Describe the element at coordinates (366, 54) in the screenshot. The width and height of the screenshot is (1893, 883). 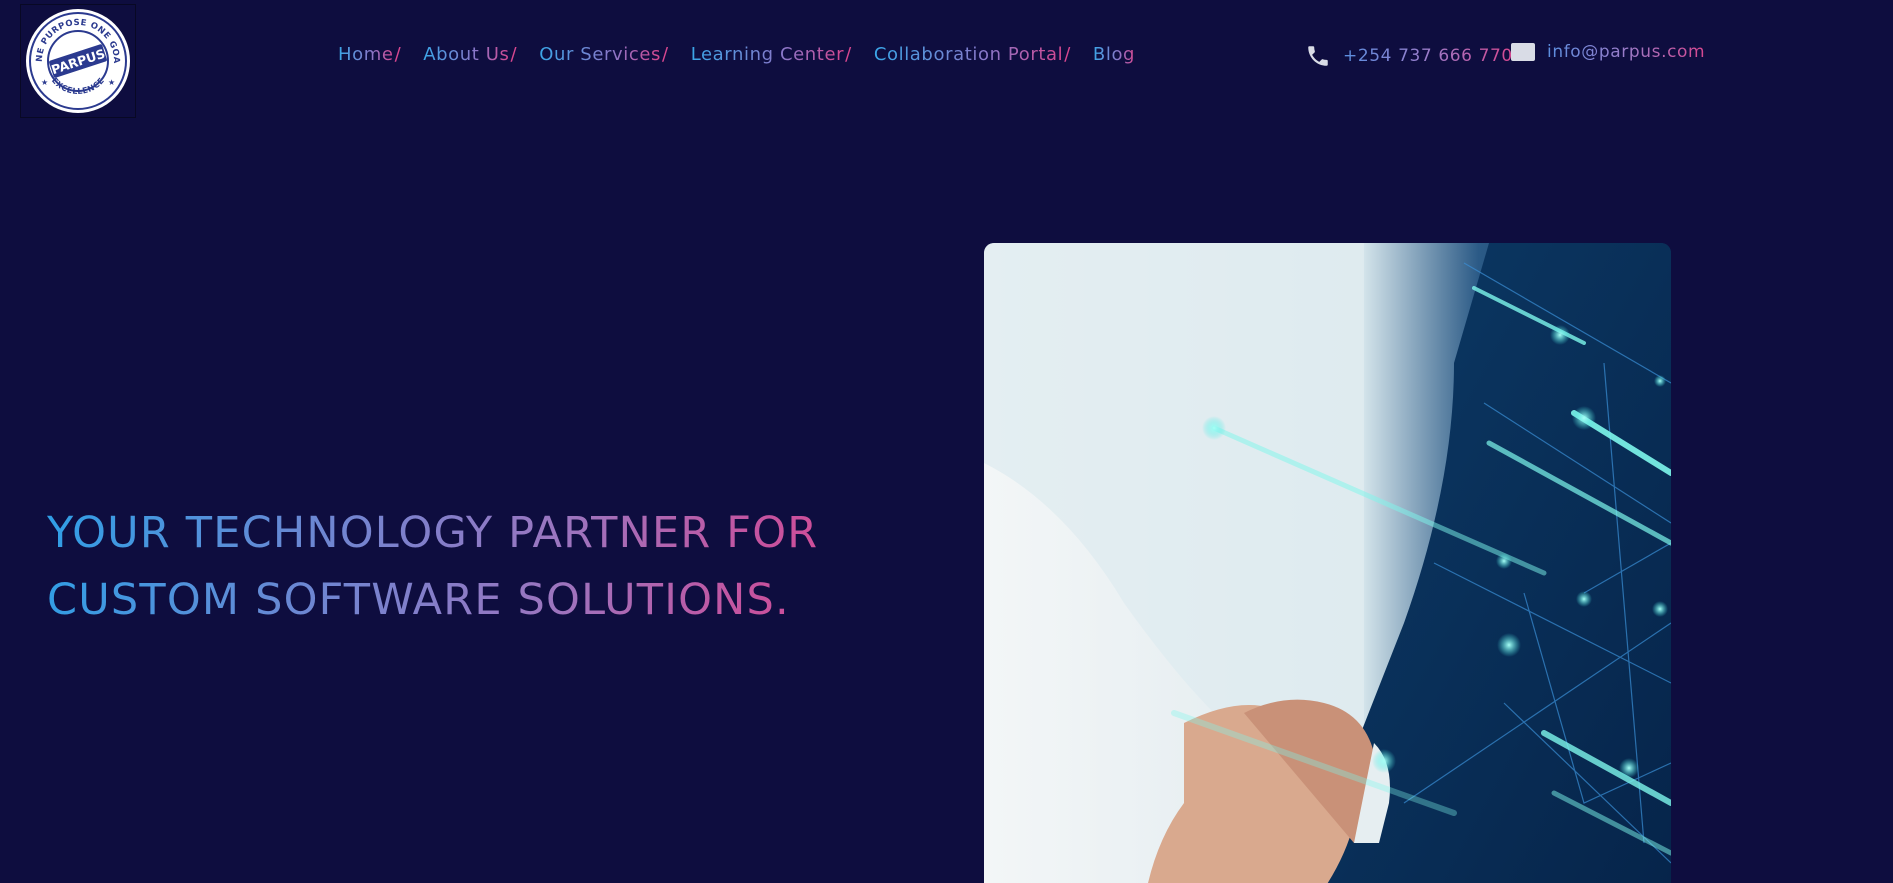
I see `nav-label: Home` at that location.